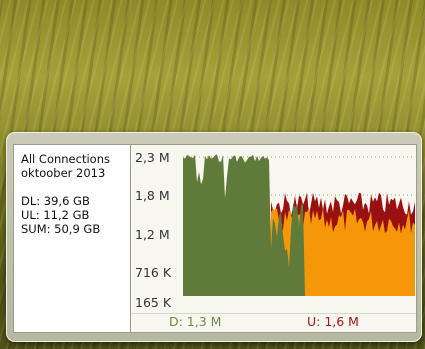 Image resolution: width=425 pixels, height=349 pixels. What do you see at coordinates (77, 229) in the screenshot?
I see `sum-total-value: 50,9 GB` at bounding box center [77, 229].